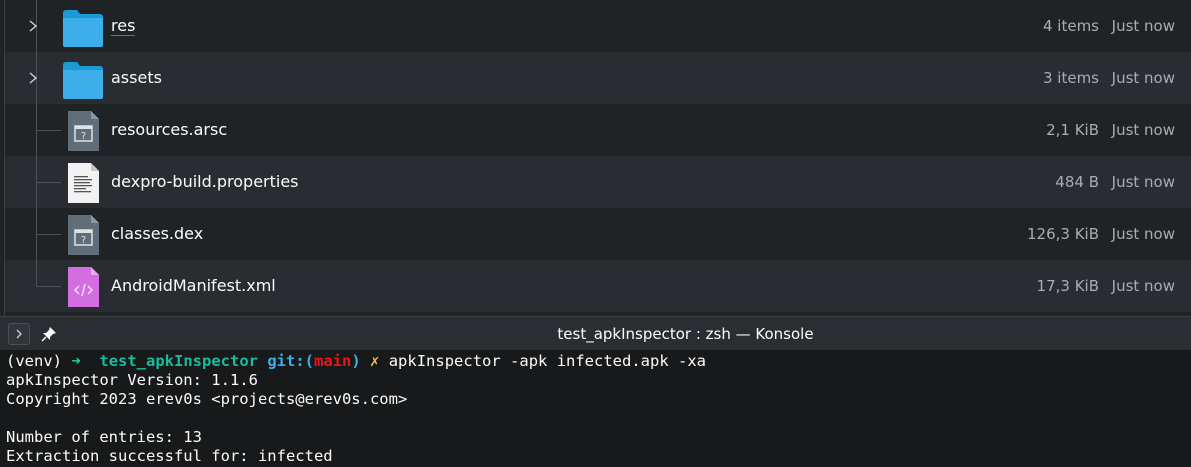 Image resolution: width=1191 pixels, height=467 pixels. I want to click on file-name: classes.dex, so click(157, 234).